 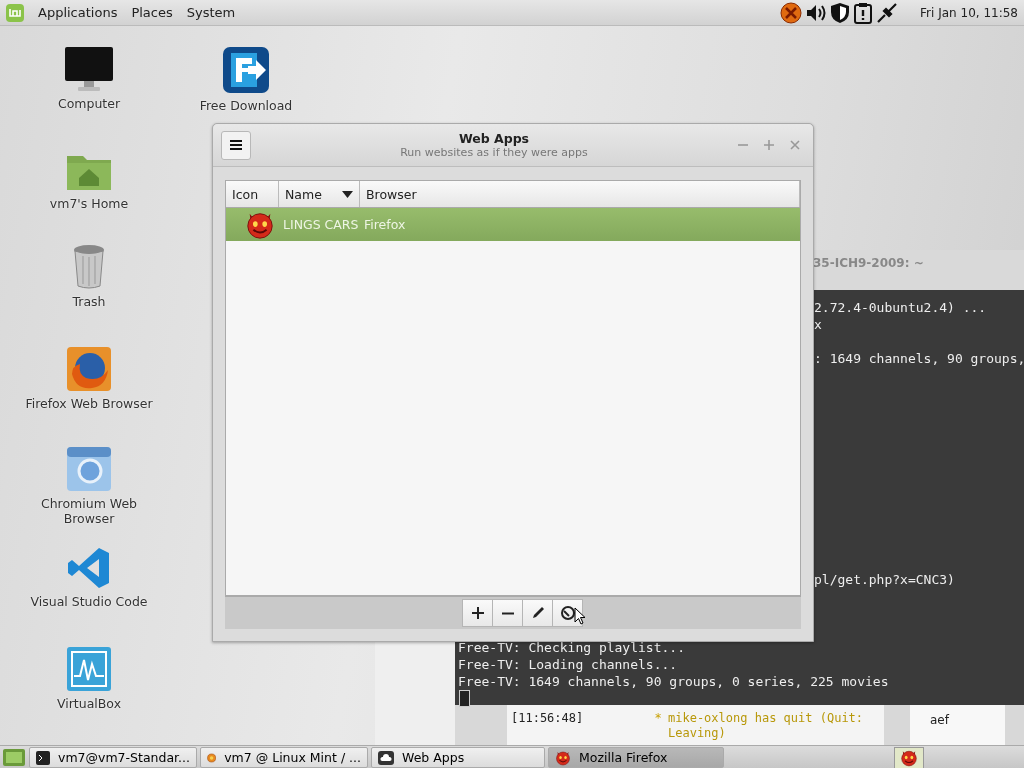 I want to click on terminal-line: : 1649 channels, 90 groups,, so click(x=919, y=358).